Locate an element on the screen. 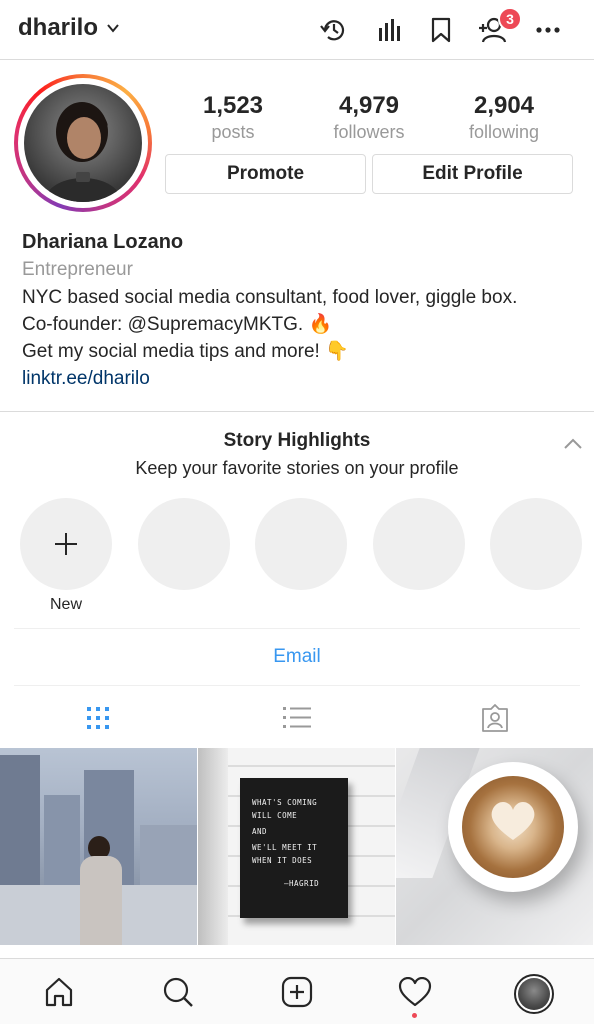 The height and width of the screenshot is (1024, 594). followers-label: followers is located at coordinates (369, 132).